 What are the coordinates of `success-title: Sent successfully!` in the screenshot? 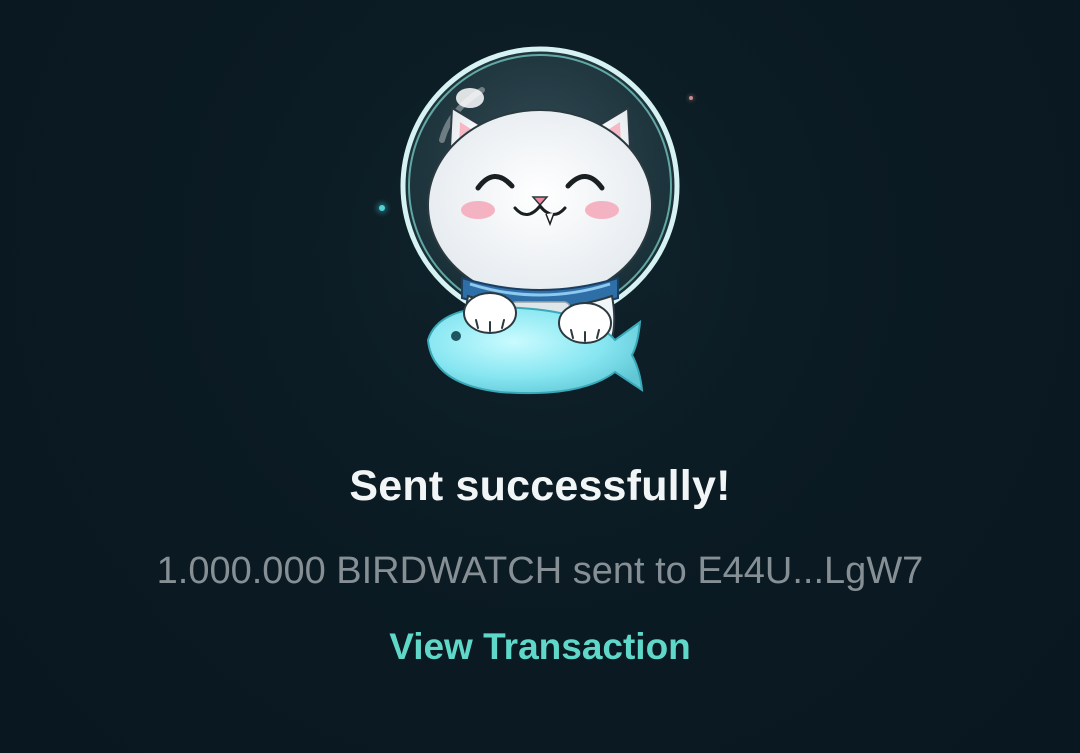 It's located at (540, 486).